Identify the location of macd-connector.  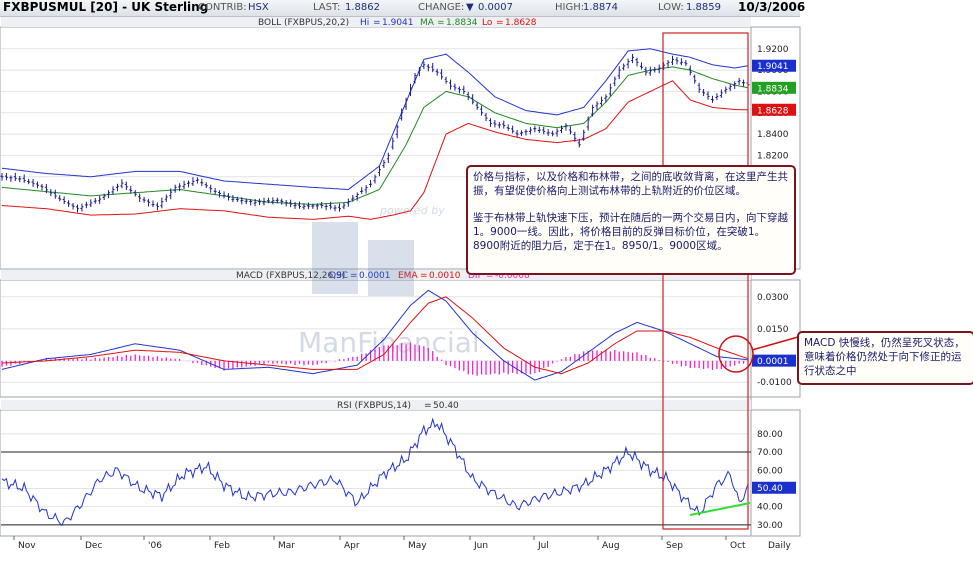
(775, 343).